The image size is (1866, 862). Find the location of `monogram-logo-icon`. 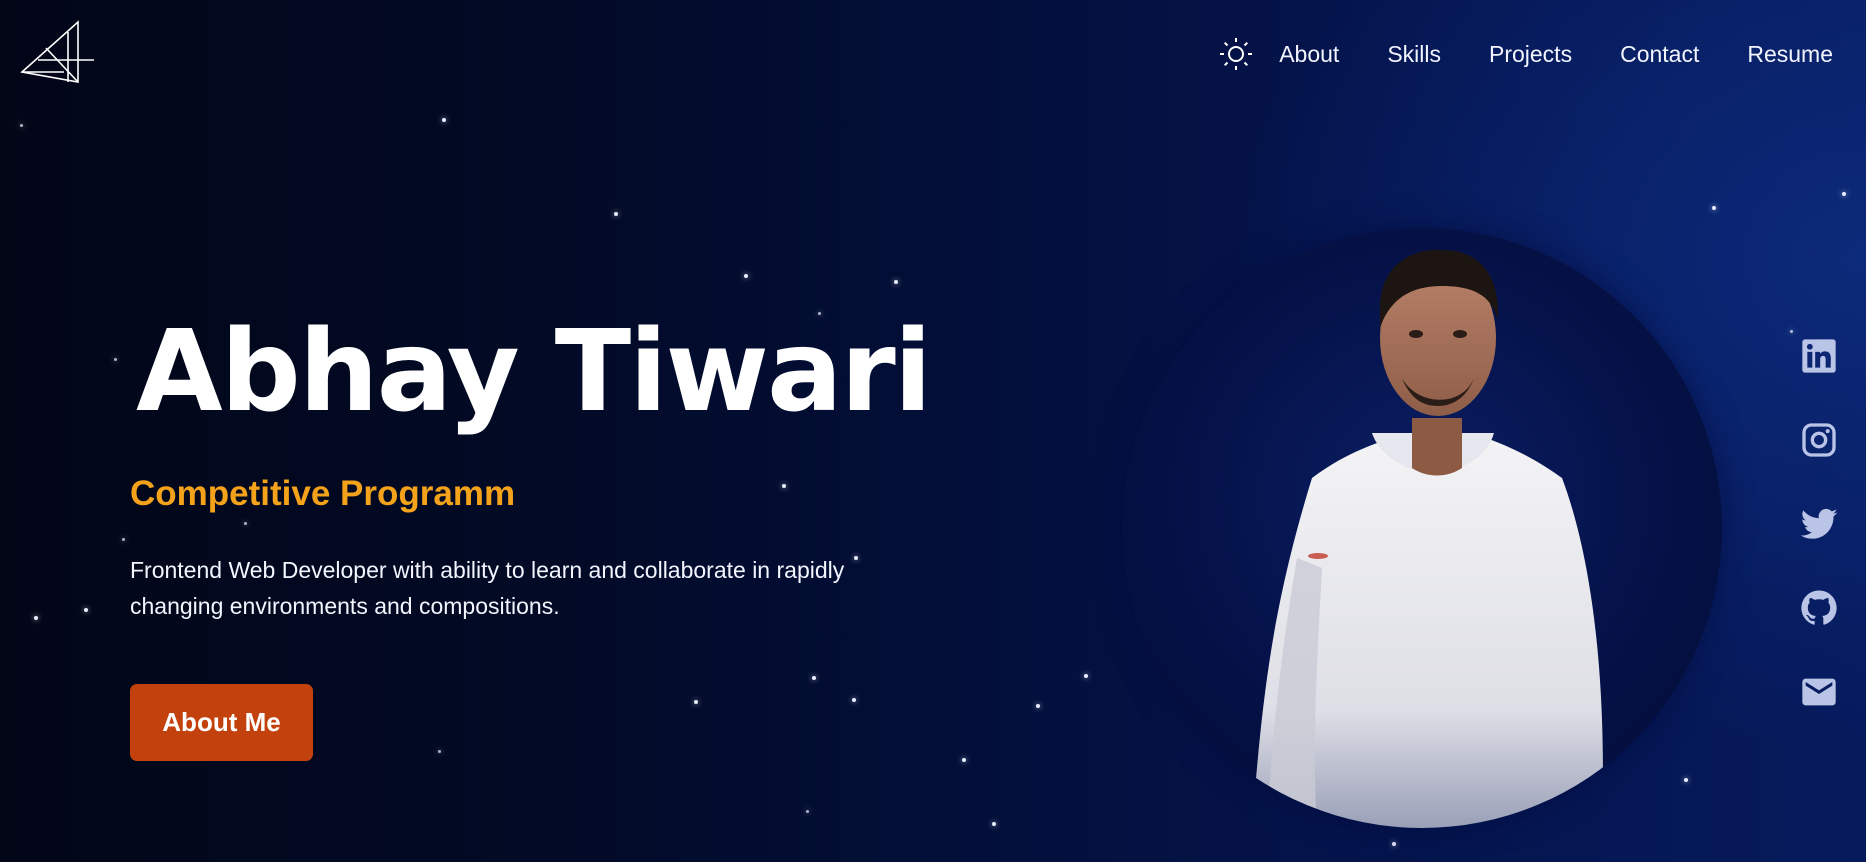

monogram-logo-icon is located at coordinates (57, 53).